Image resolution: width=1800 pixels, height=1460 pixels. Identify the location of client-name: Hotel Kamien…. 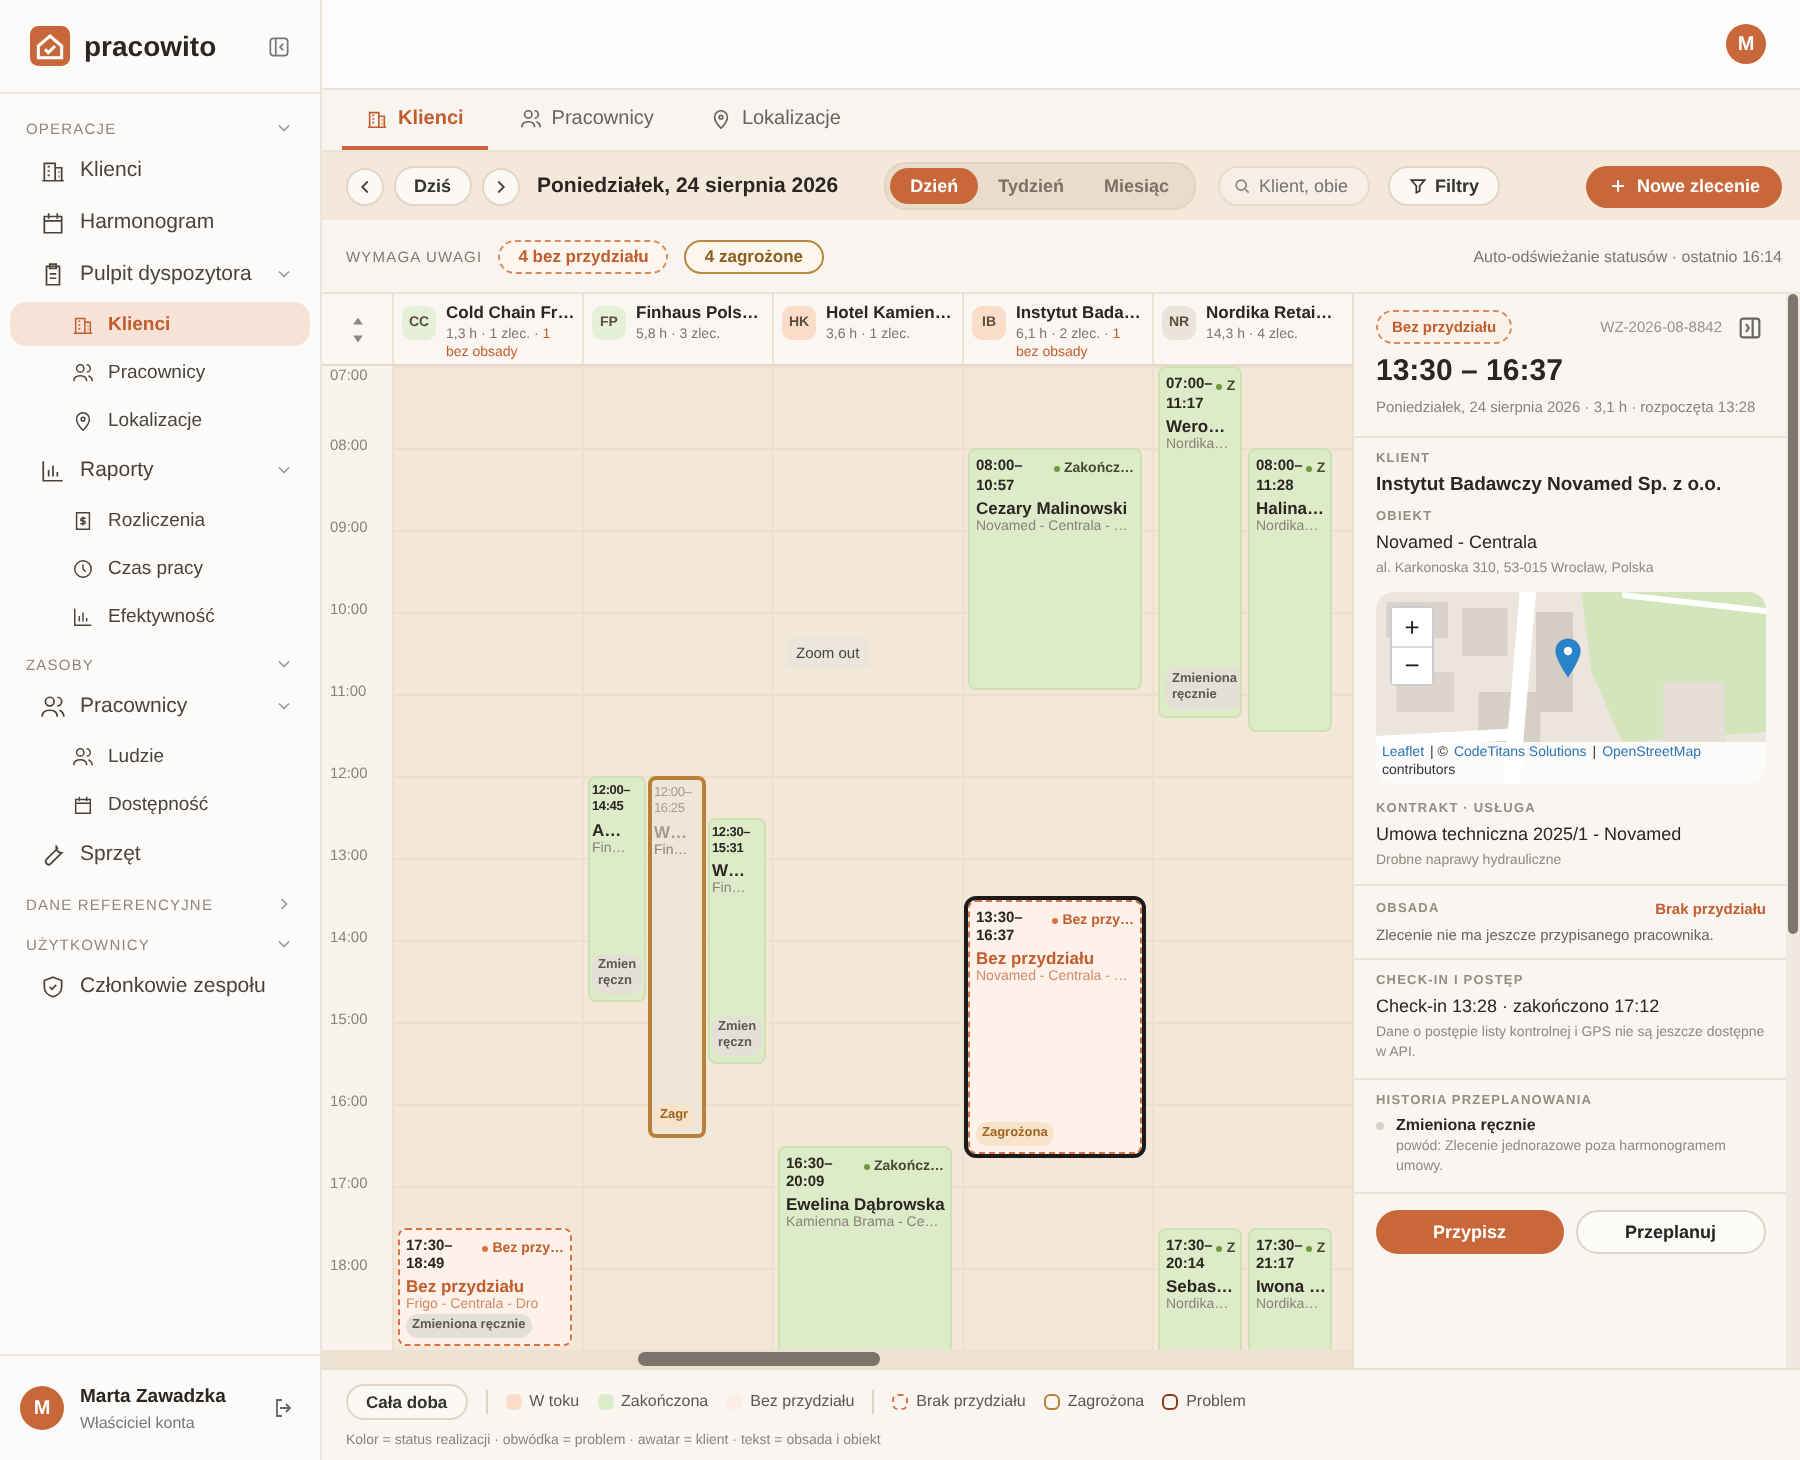
(889, 312).